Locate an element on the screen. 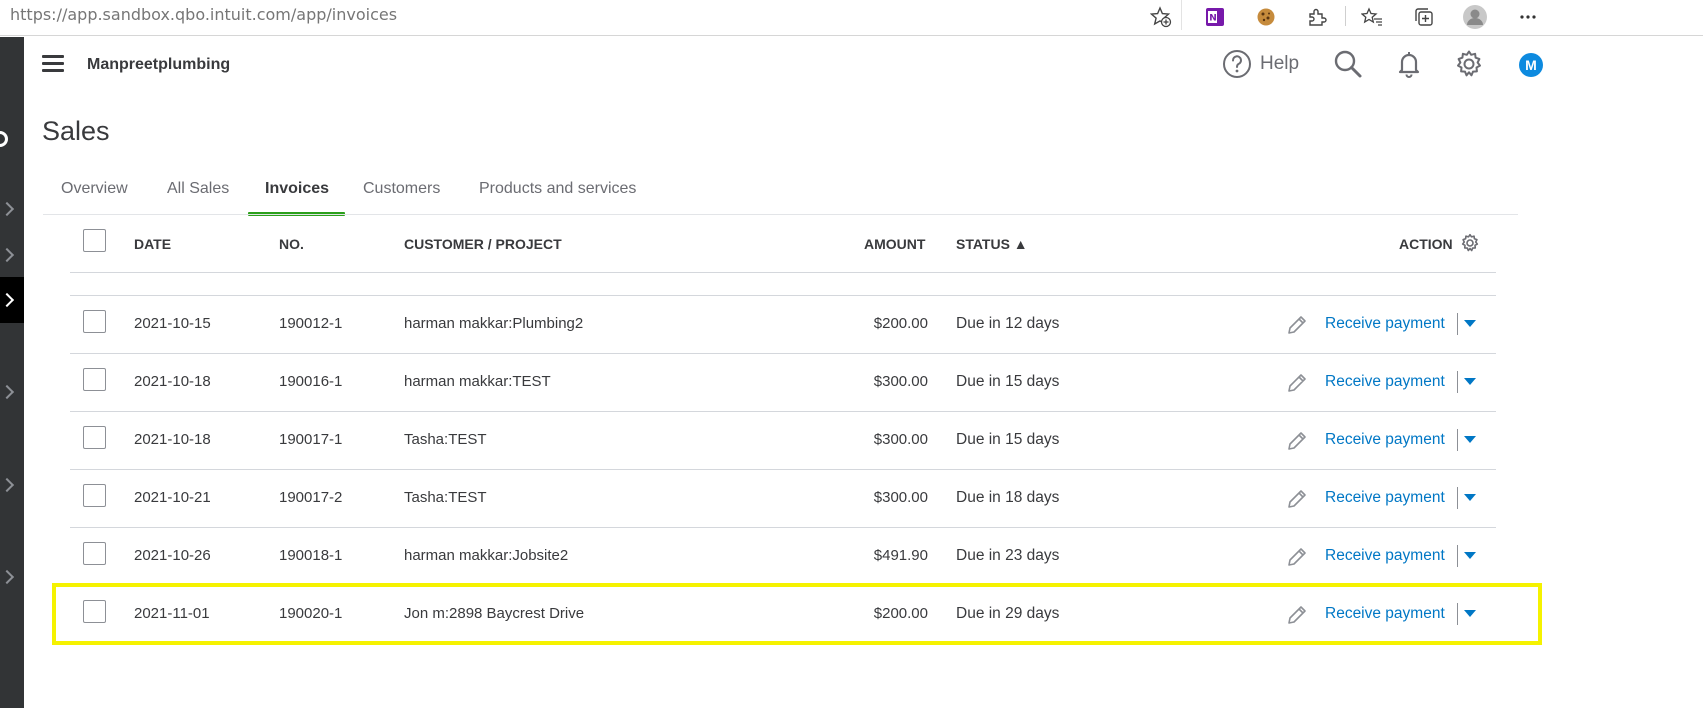  profile-icon is located at coordinates (1475, 17).